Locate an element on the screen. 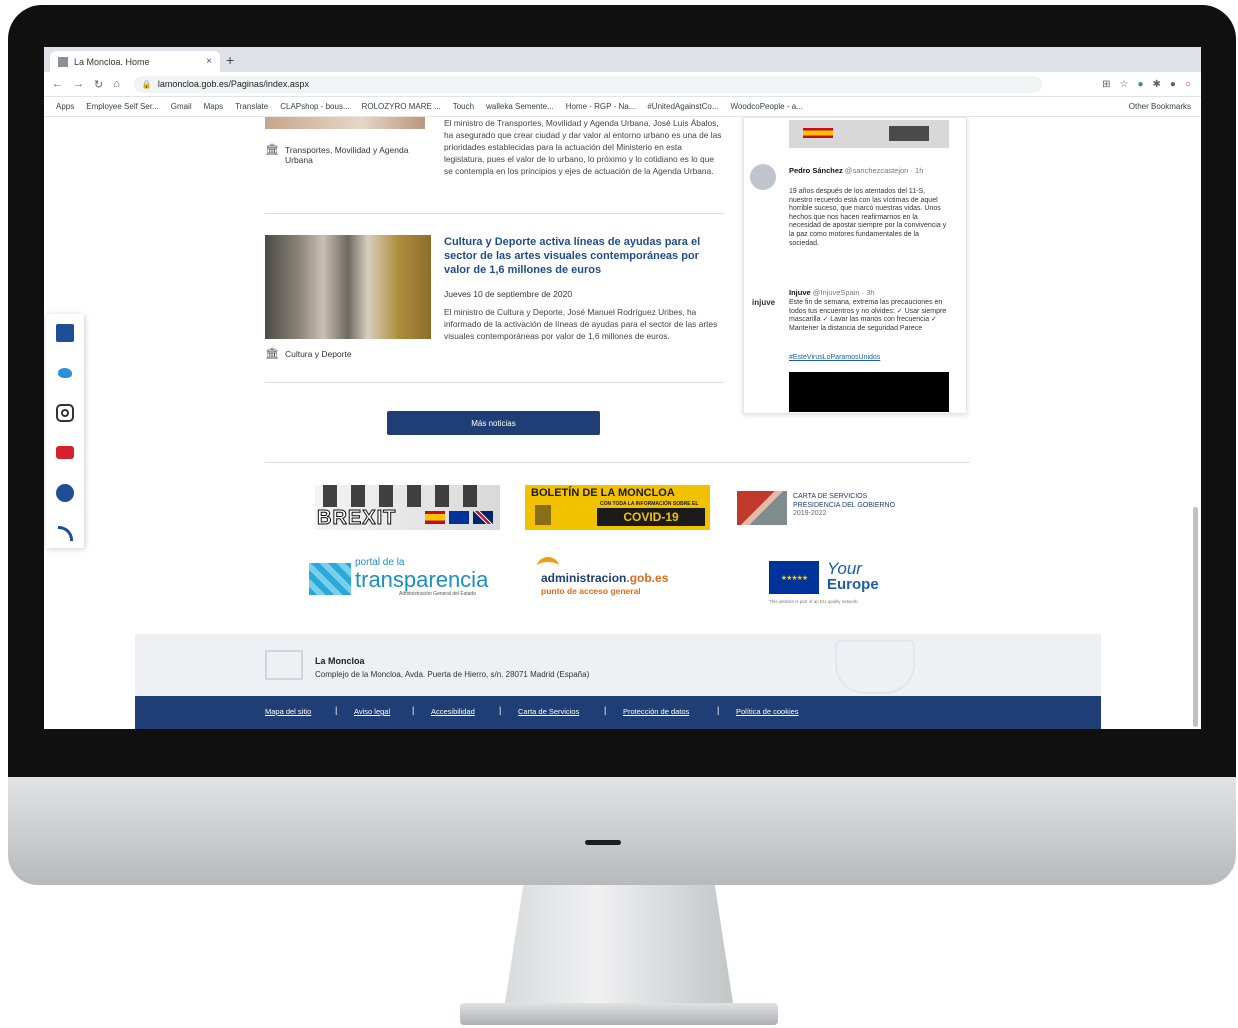 The image size is (1238, 1028). flickr-icon is located at coordinates (65, 493).